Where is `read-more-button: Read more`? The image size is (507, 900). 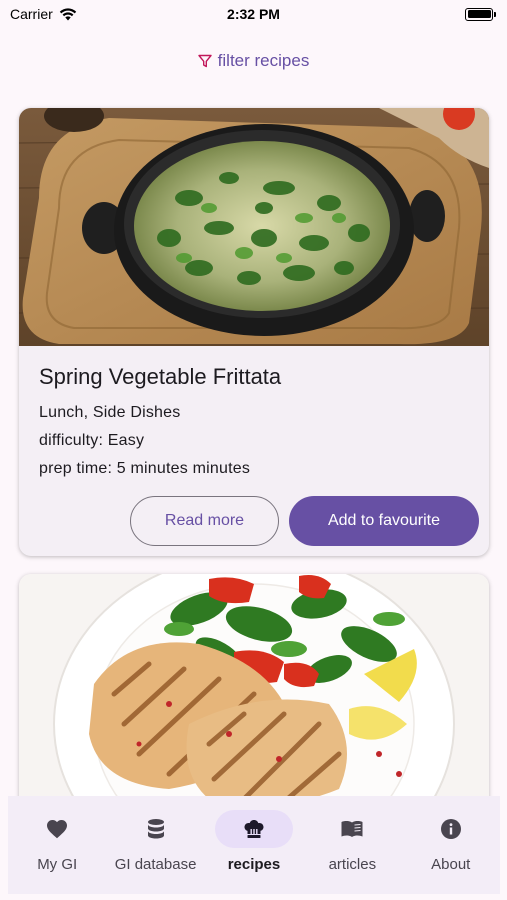
read-more-button: Read more is located at coordinates (204, 521).